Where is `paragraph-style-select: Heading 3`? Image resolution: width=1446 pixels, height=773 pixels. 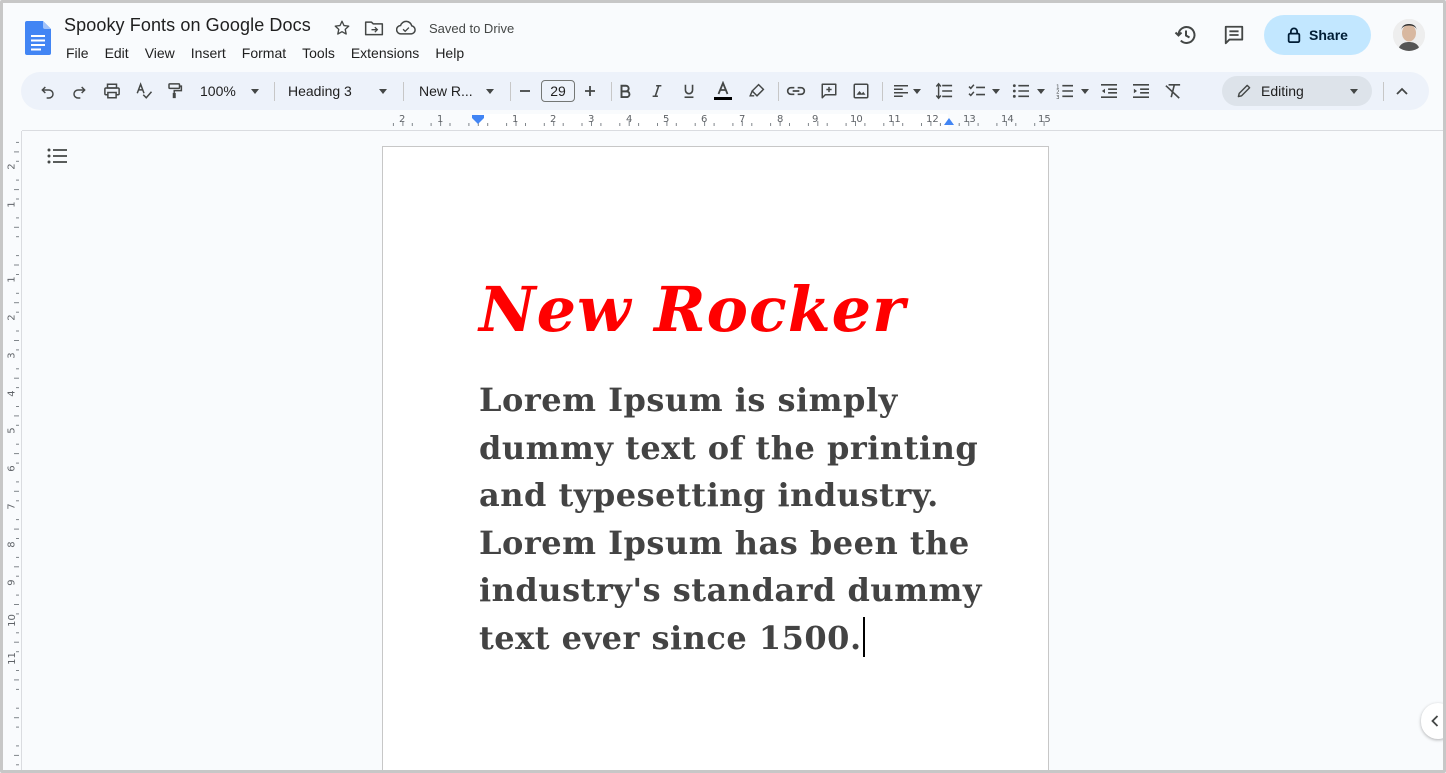
paragraph-style-select: Heading 3 is located at coordinates (338, 91).